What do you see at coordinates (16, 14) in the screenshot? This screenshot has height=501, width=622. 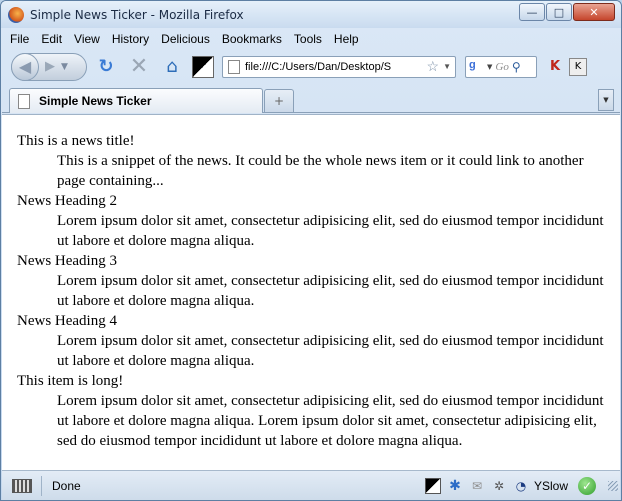 I see `firefox-icon` at bounding box center [16, 14].